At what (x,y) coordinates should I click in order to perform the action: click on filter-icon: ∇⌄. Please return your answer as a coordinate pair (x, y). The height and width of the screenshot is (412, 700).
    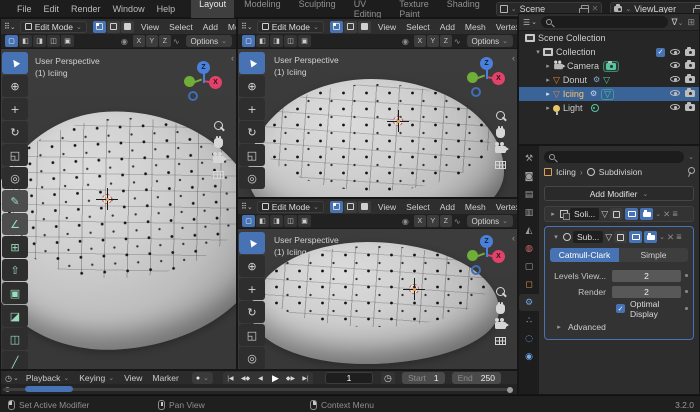
    Looking at the image, I should click on (678, 22).